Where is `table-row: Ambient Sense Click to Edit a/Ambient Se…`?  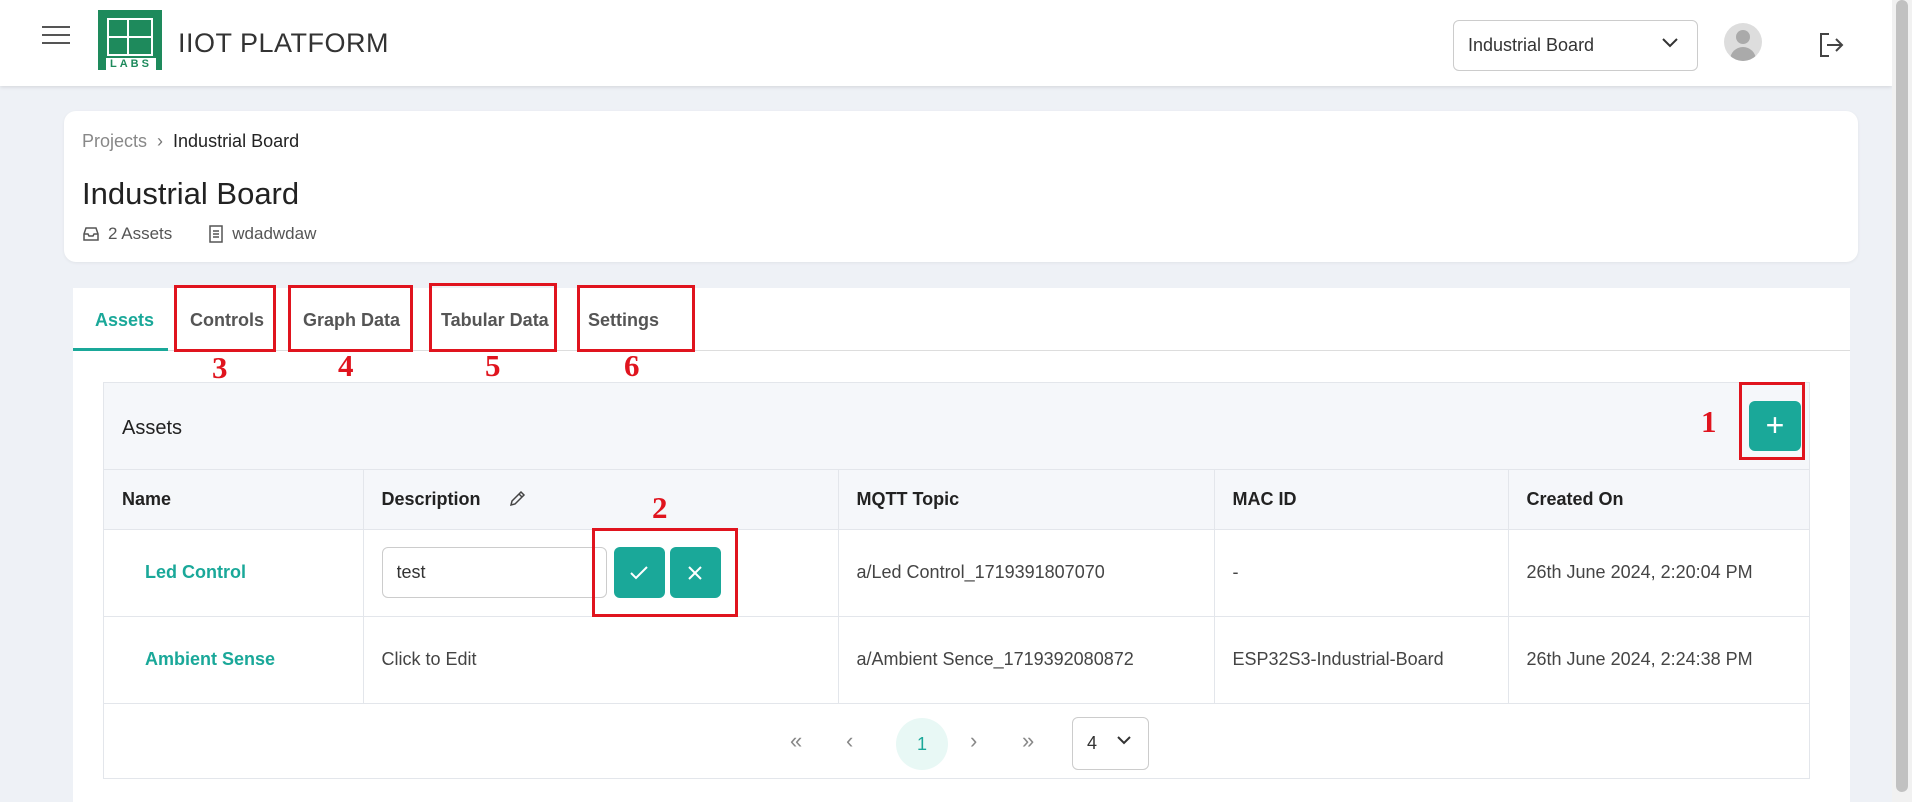
table-row: Ambient Sense Click to Edit a/Ambient Se… is located at coordinates (956, 660).